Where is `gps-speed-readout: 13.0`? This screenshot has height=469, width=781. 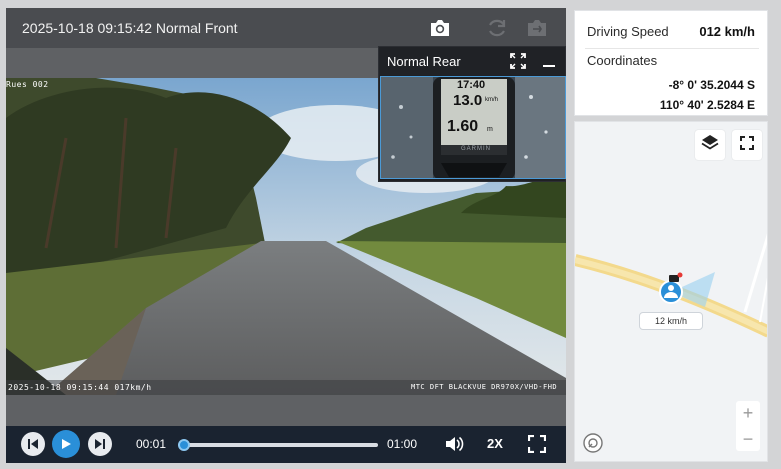 gps-speed-readout: 13.0 is located at coordinates (468, 100).